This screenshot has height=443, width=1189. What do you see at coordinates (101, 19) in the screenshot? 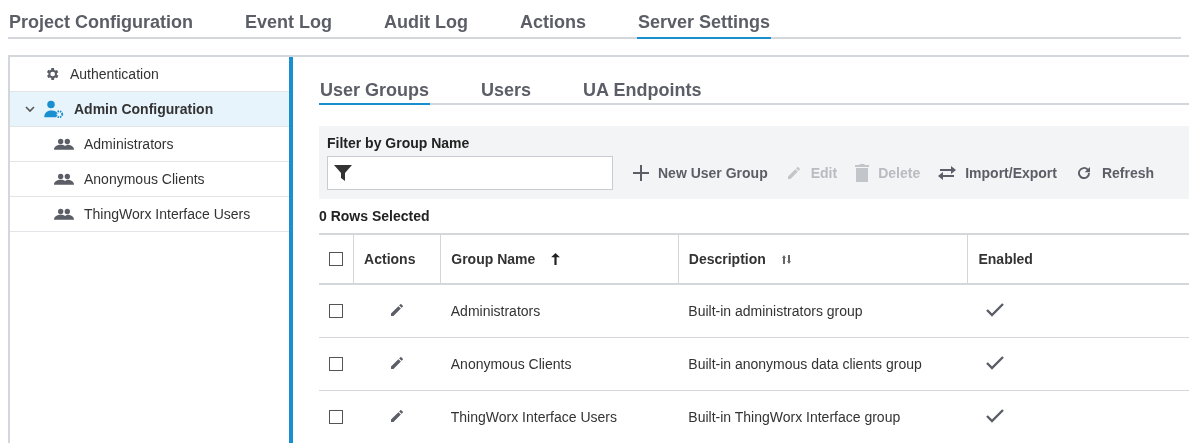
I see `nav-tab: Project Configuration` at bounding box center [101, 19].